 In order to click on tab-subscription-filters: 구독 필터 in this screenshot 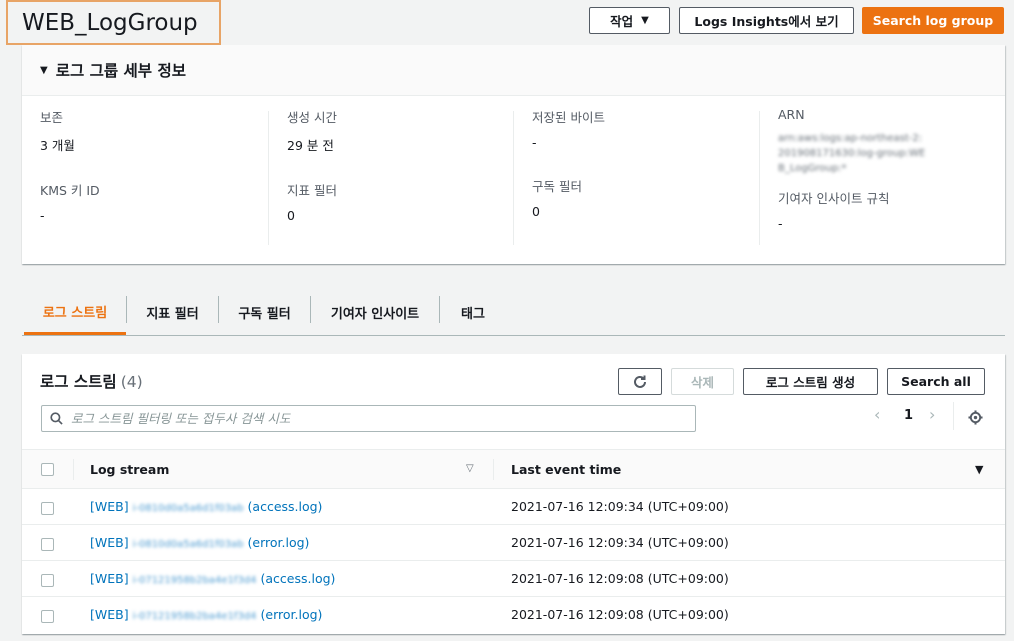, I will do `click(264, 312)`.